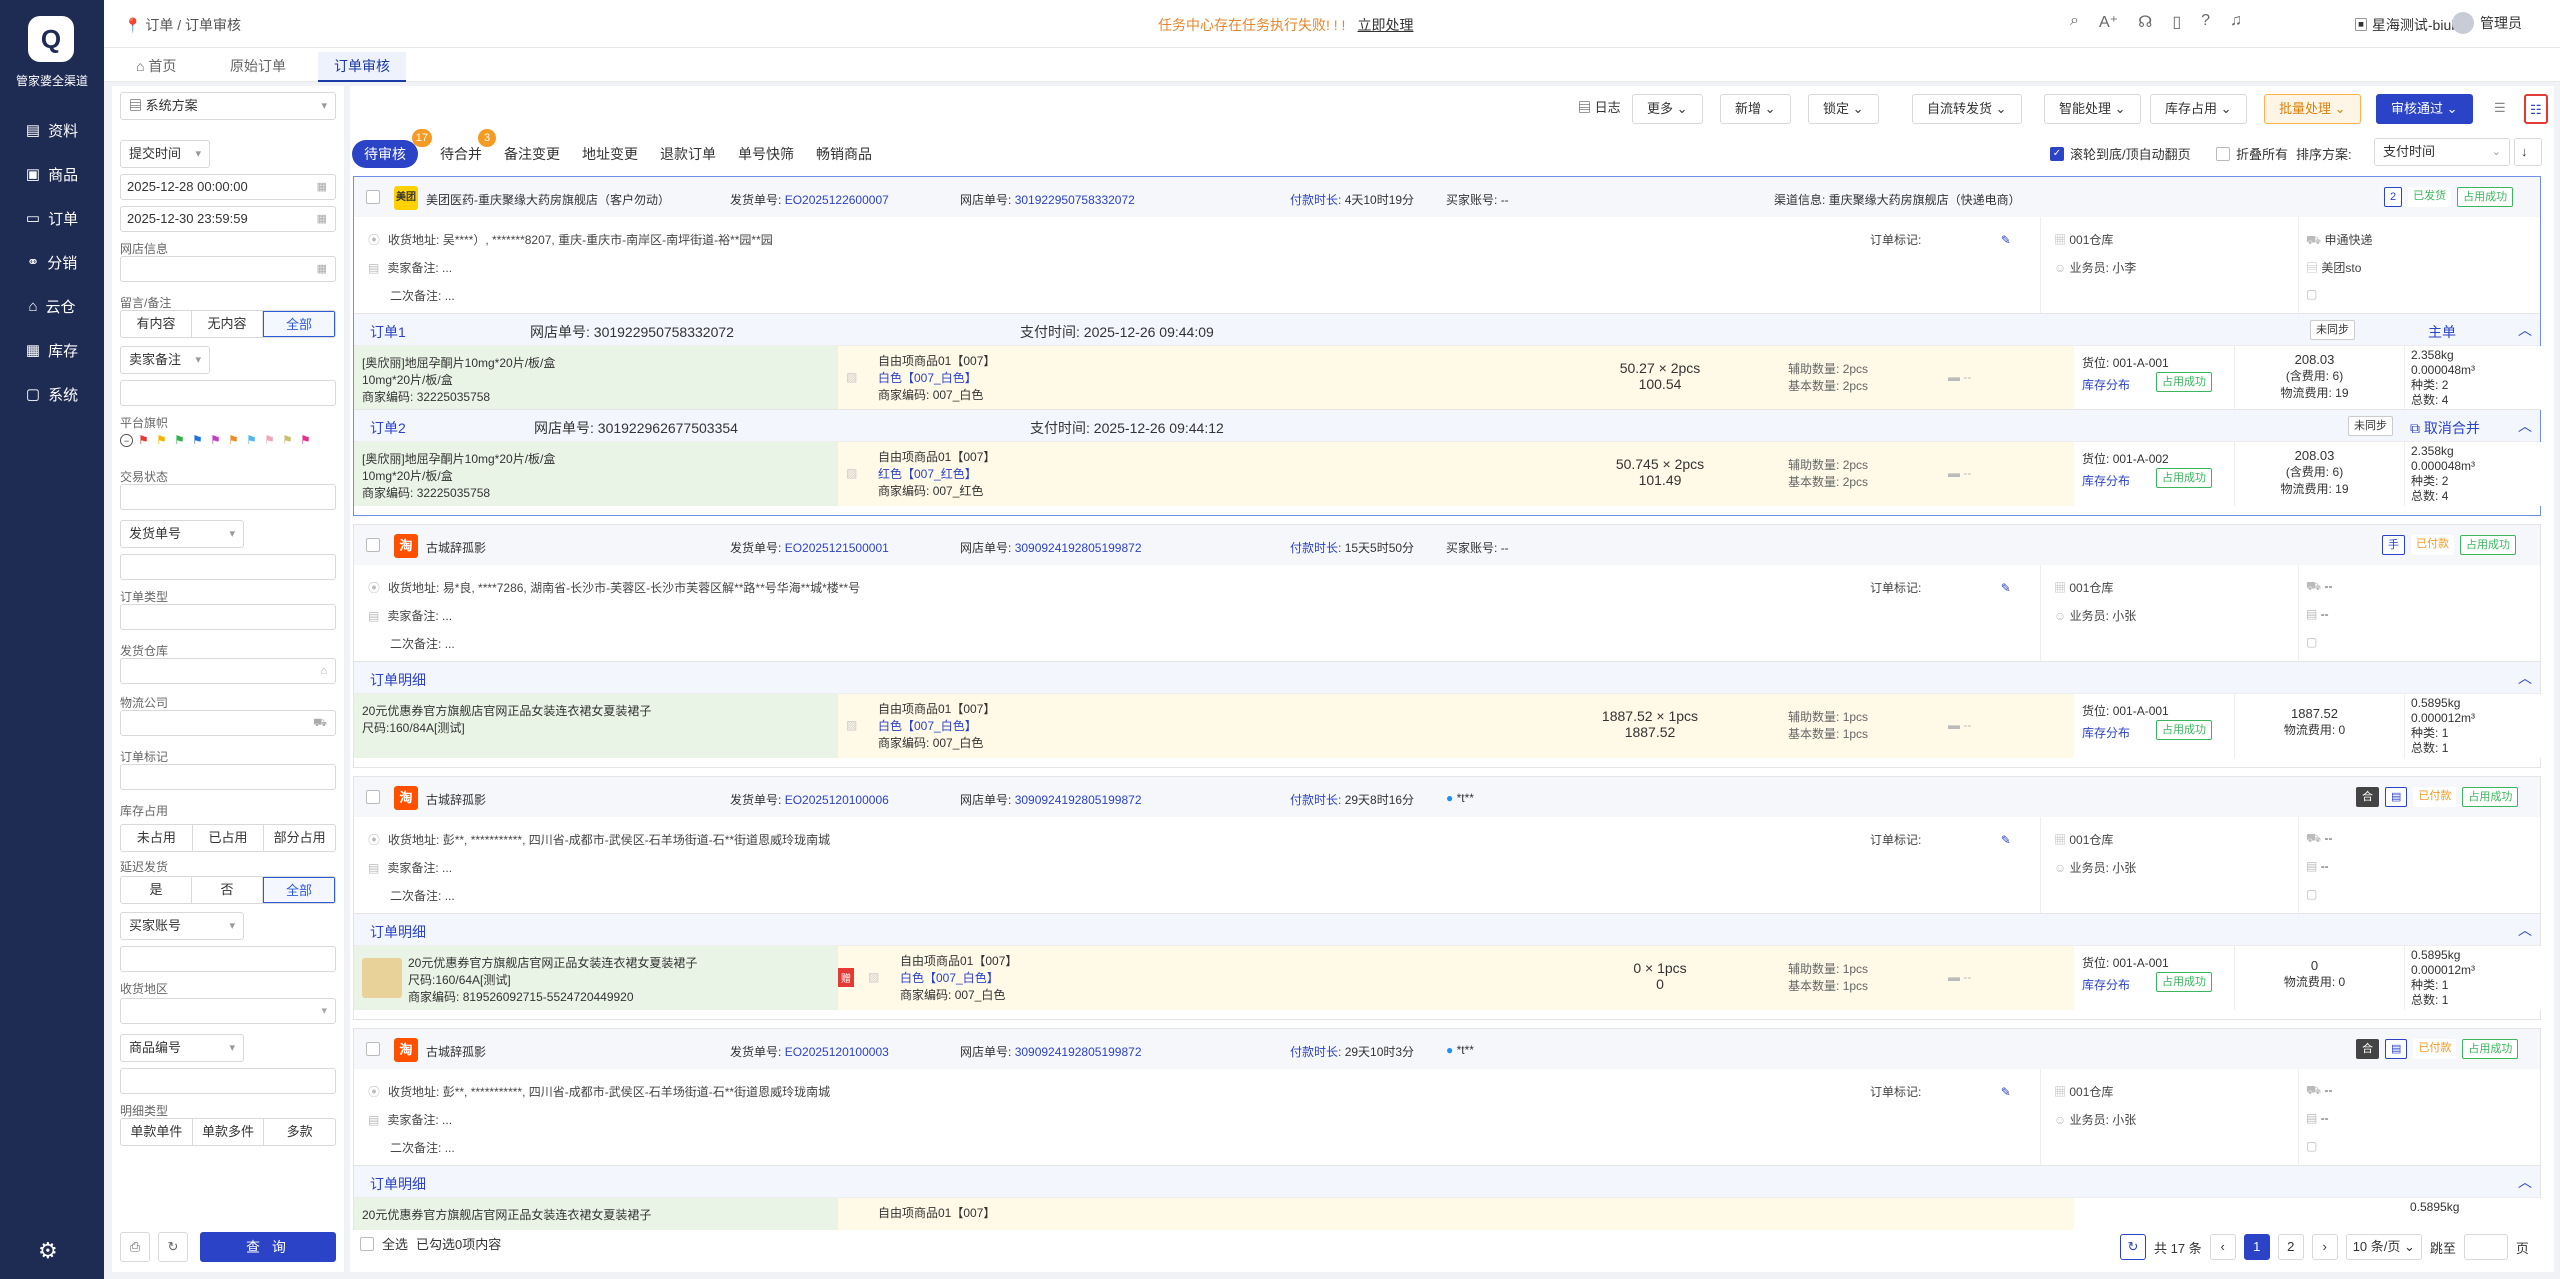 The width and height of the screenshot is (2560, 1279). Describe the element at coordinates (228, 723) in the screenshot. I see `logistics-input: ⛟` at that location.